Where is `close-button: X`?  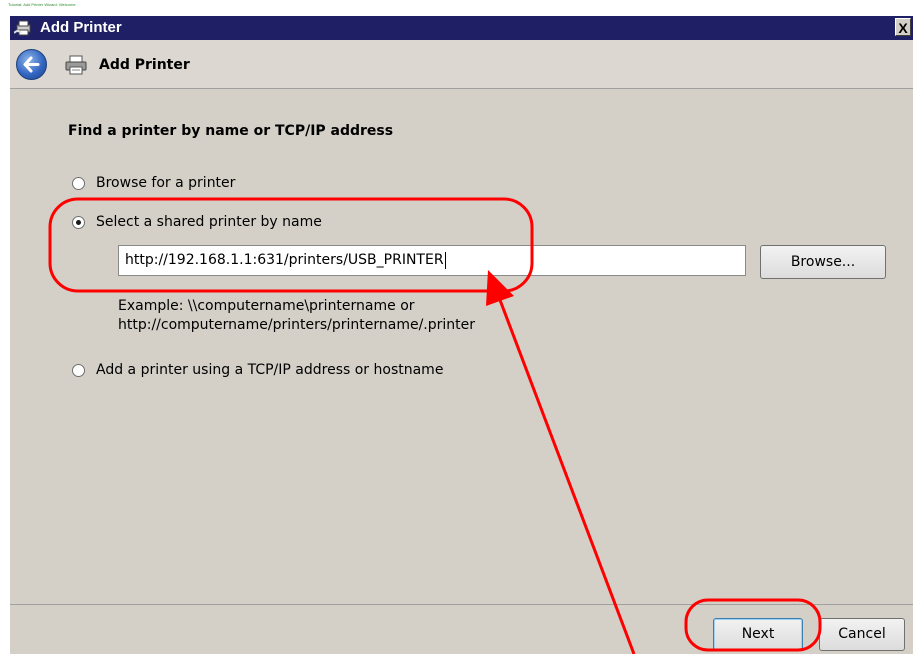
close-button: X is located at coordinates (903, 27).